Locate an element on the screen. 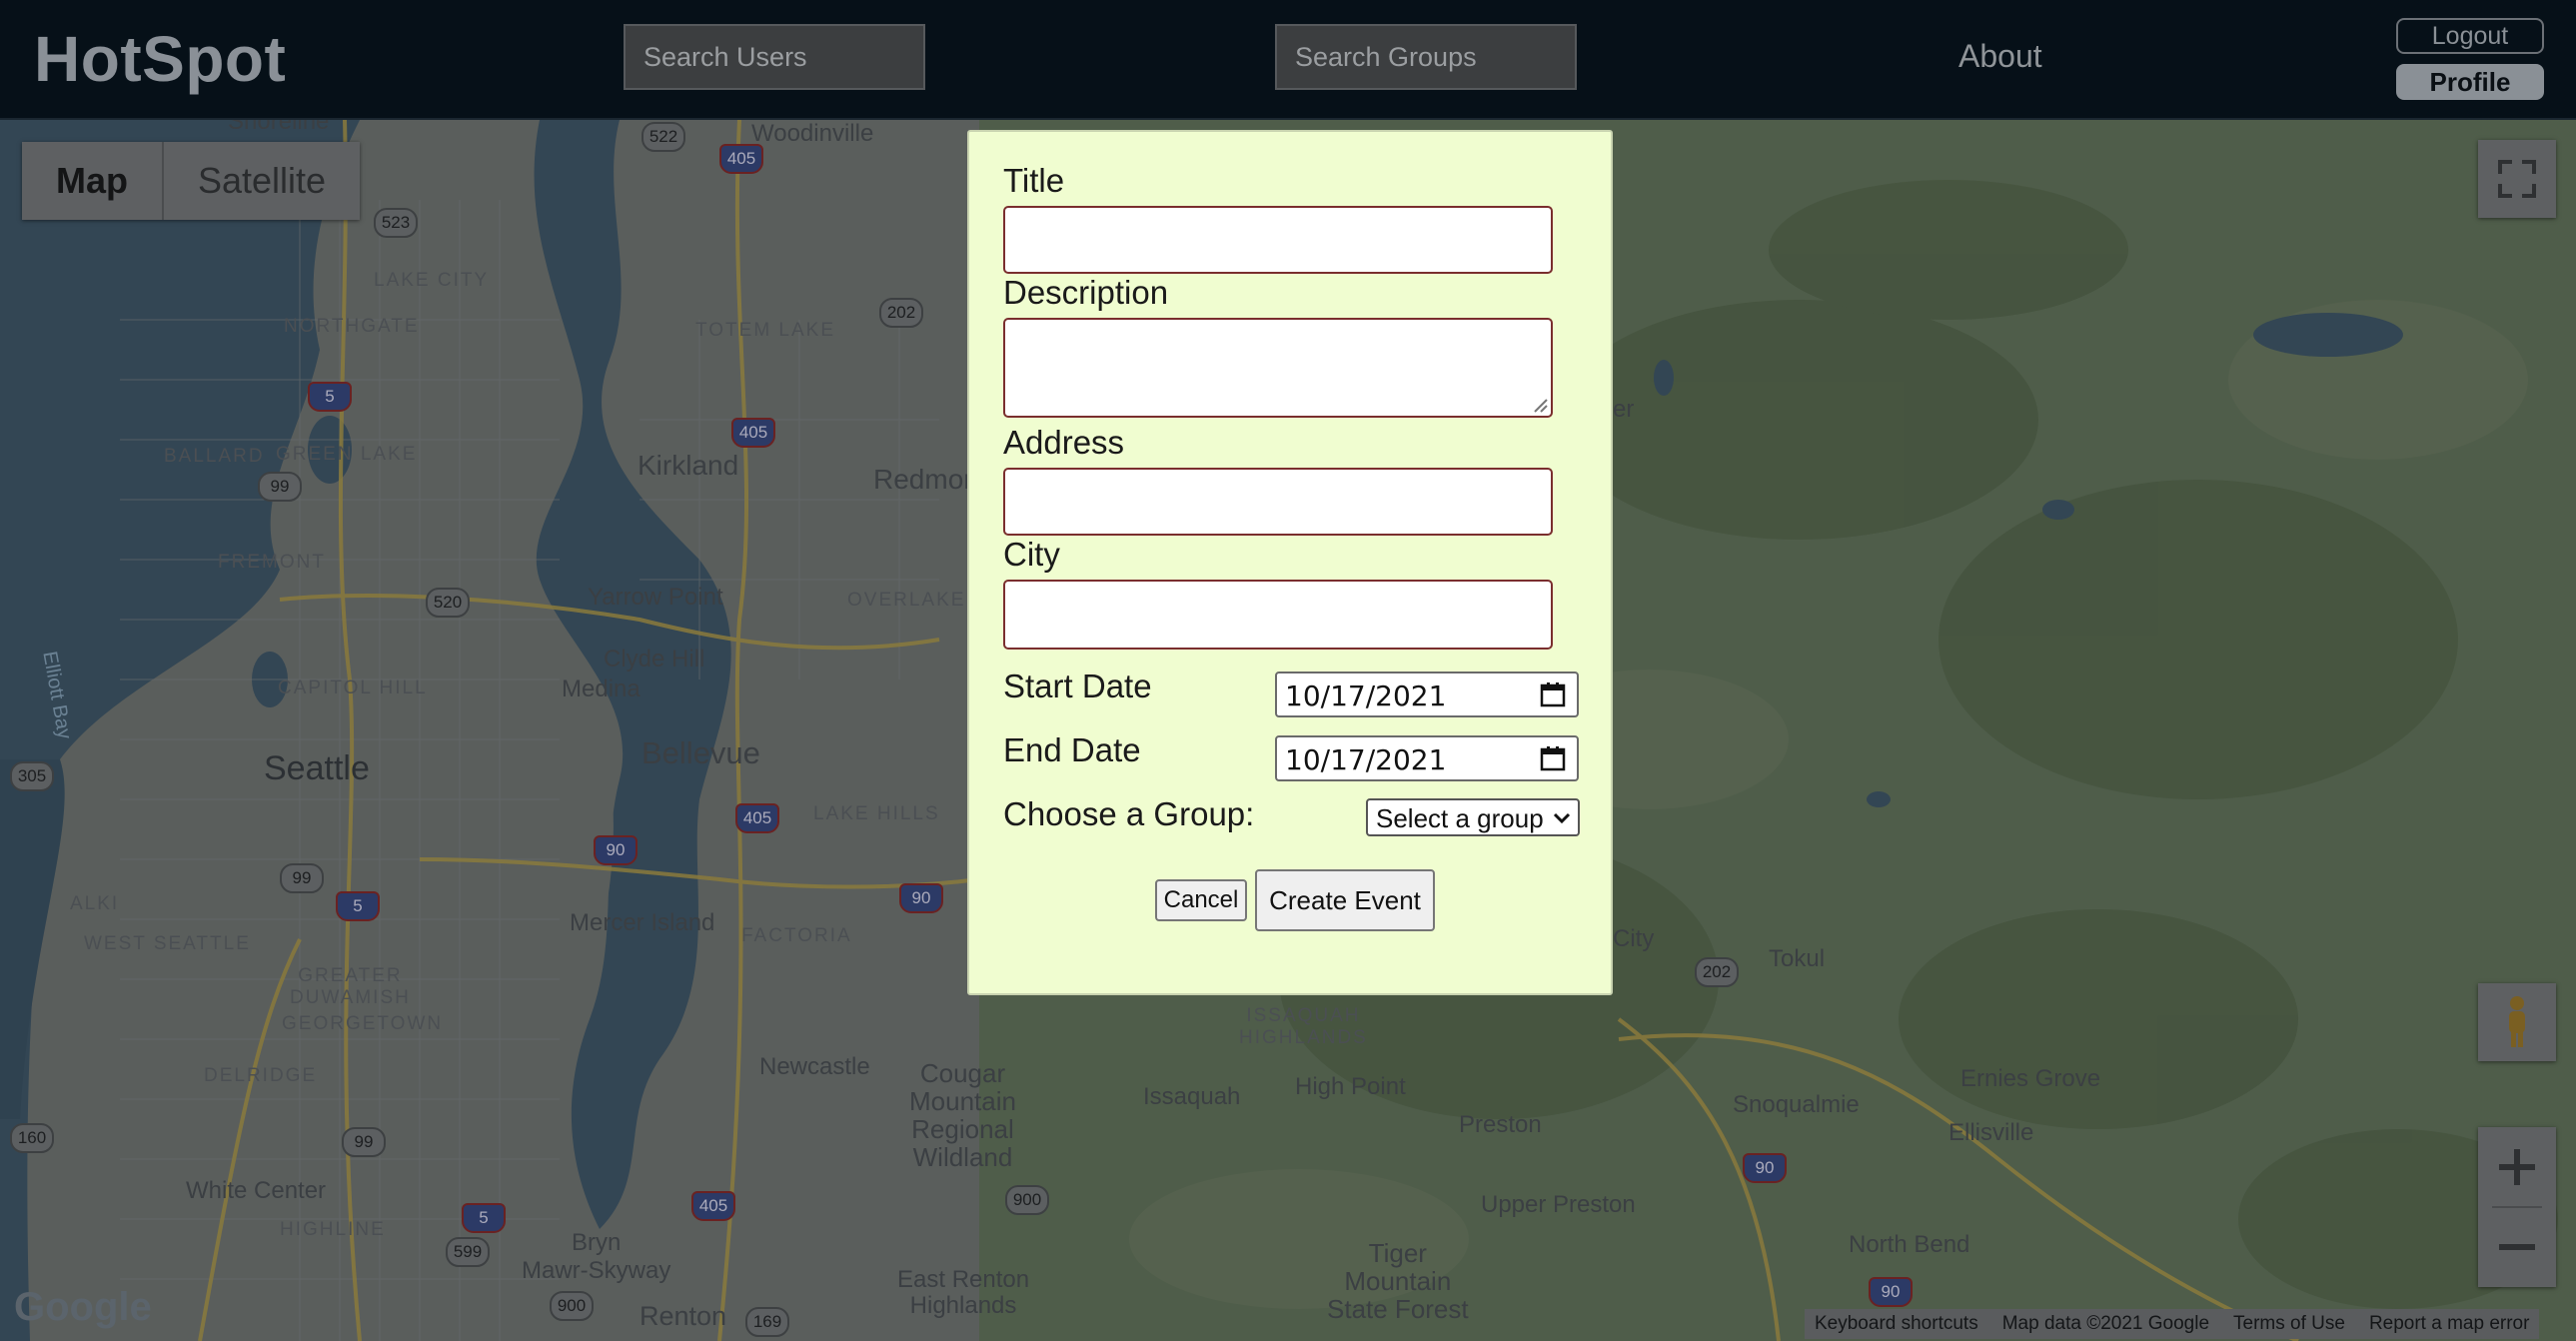 Image resolution: width=2576 pixels, height=1341 pixels. place-label: BALLARD is located at coordinates (214, 456).